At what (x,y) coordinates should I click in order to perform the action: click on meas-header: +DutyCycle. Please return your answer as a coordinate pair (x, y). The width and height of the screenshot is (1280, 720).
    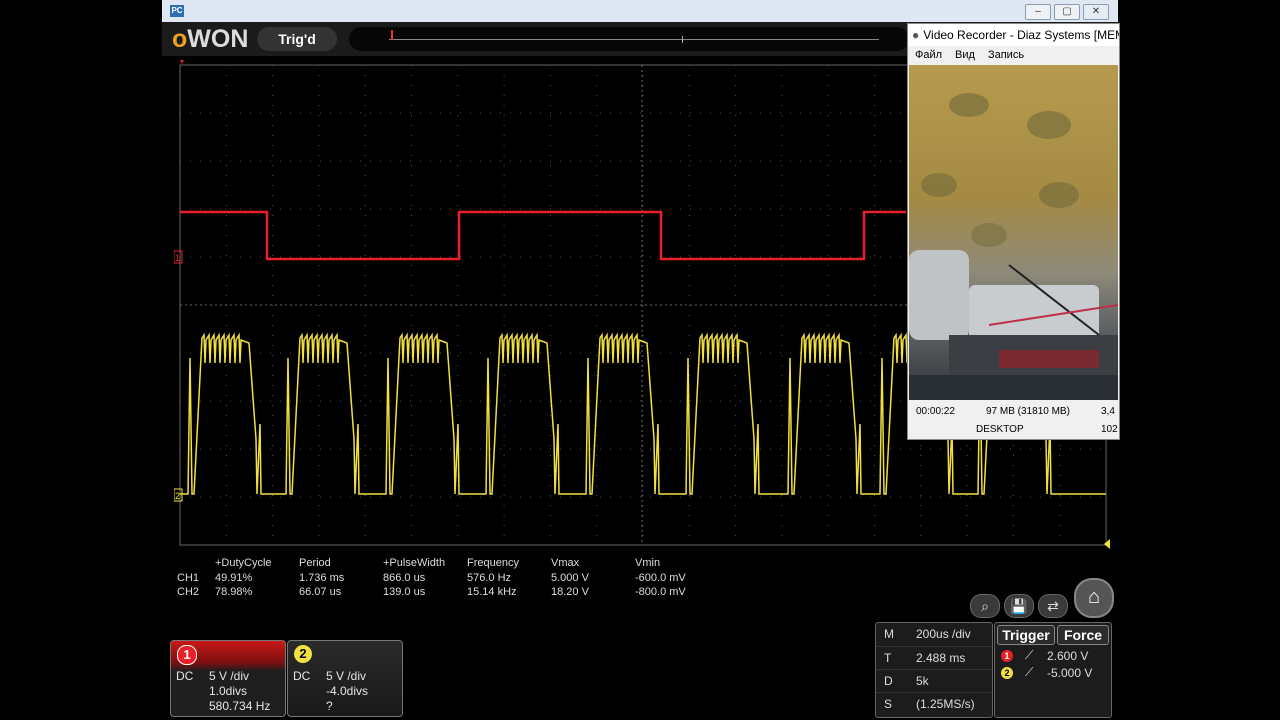
    Looking at the image, I should click on (243, 563).